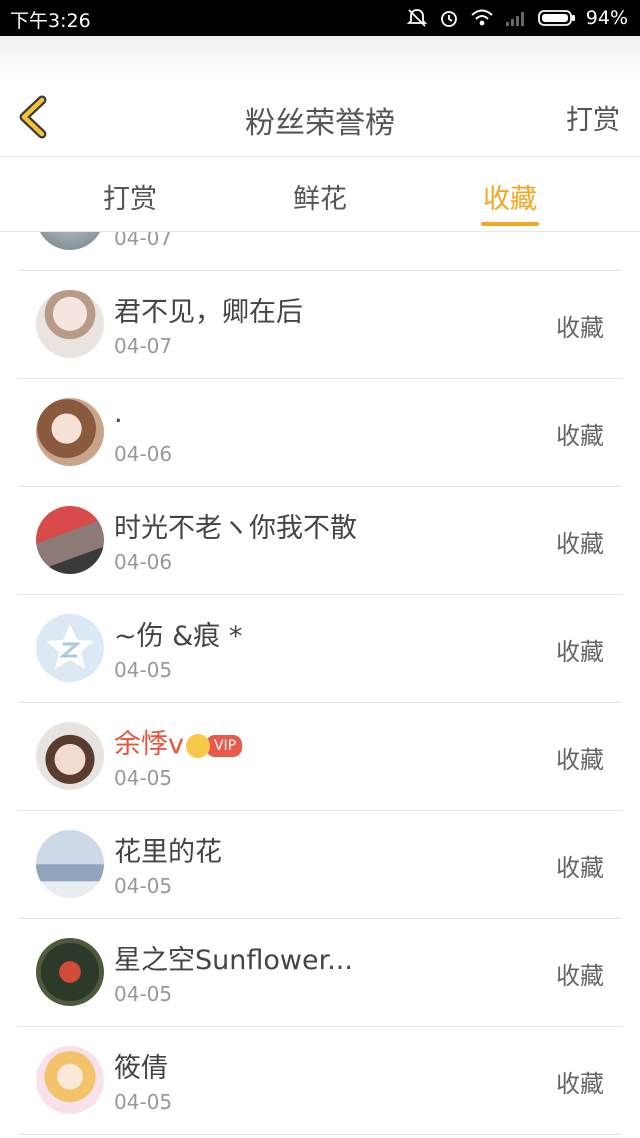 This screenshot has width=640, height=1138. Describe the element at coordinates (556, 18) in the screenshot. I see `battery-icon` at that location.